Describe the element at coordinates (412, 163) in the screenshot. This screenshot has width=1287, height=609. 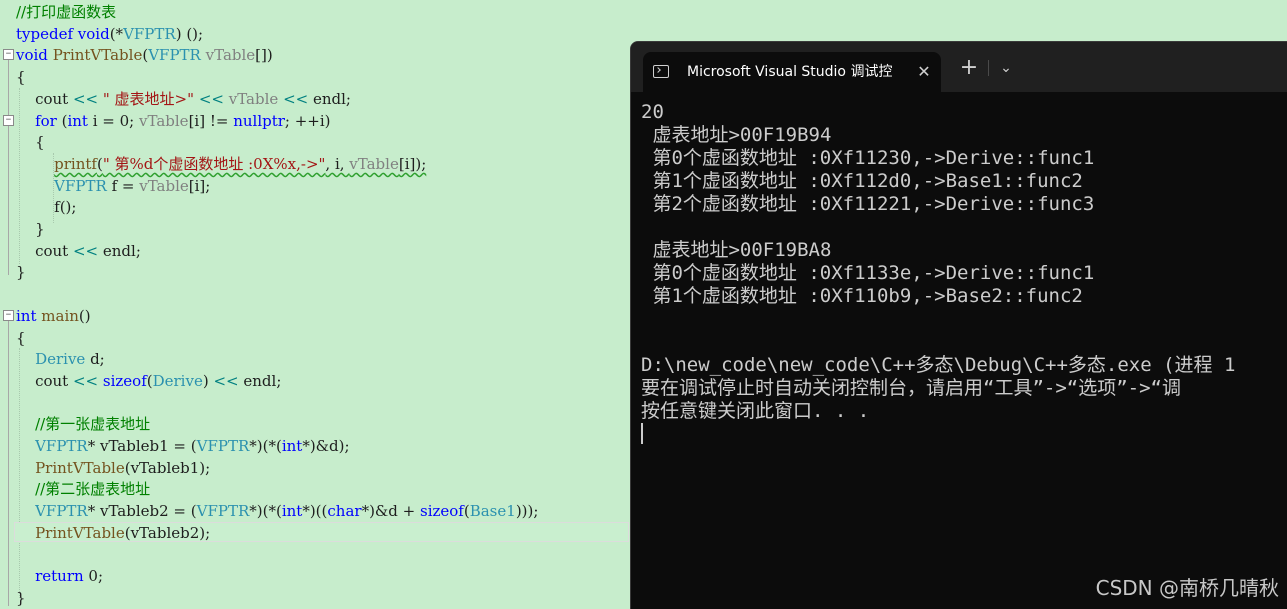
I see `code-token: [i]);` at that location.